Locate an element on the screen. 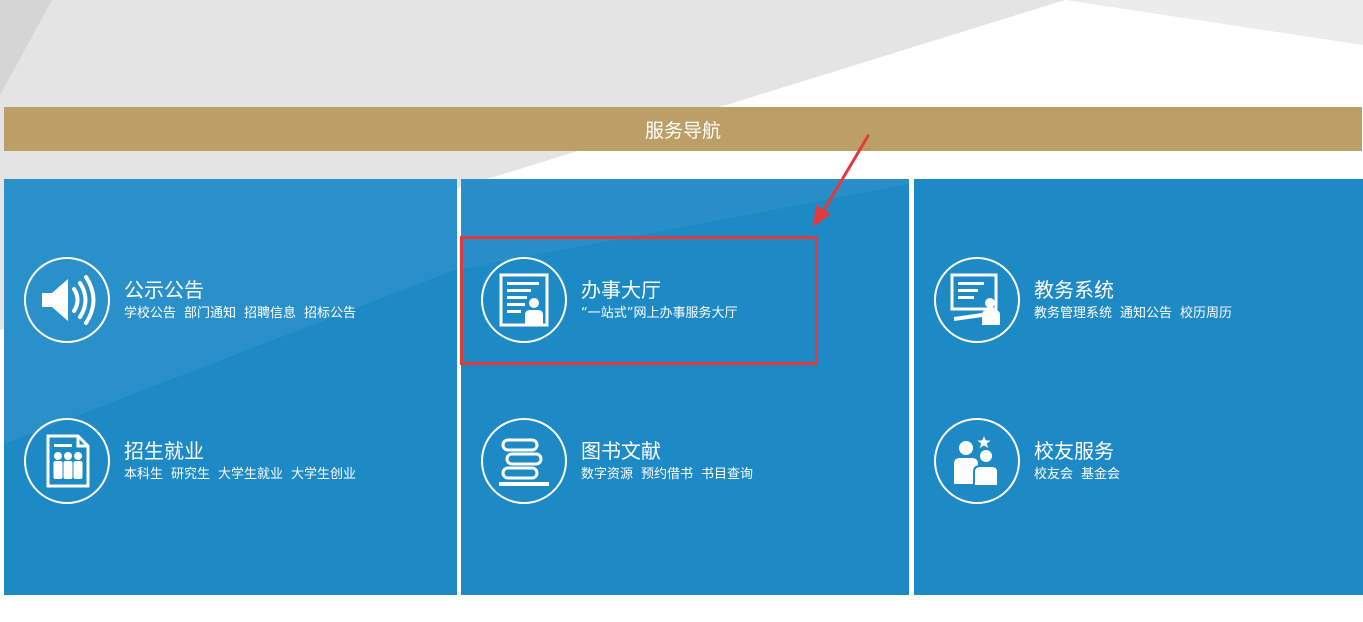 The width and height of the screenshot is (1363, 622). link-foundation: 基金会 is located at coordinates (1100, 475).